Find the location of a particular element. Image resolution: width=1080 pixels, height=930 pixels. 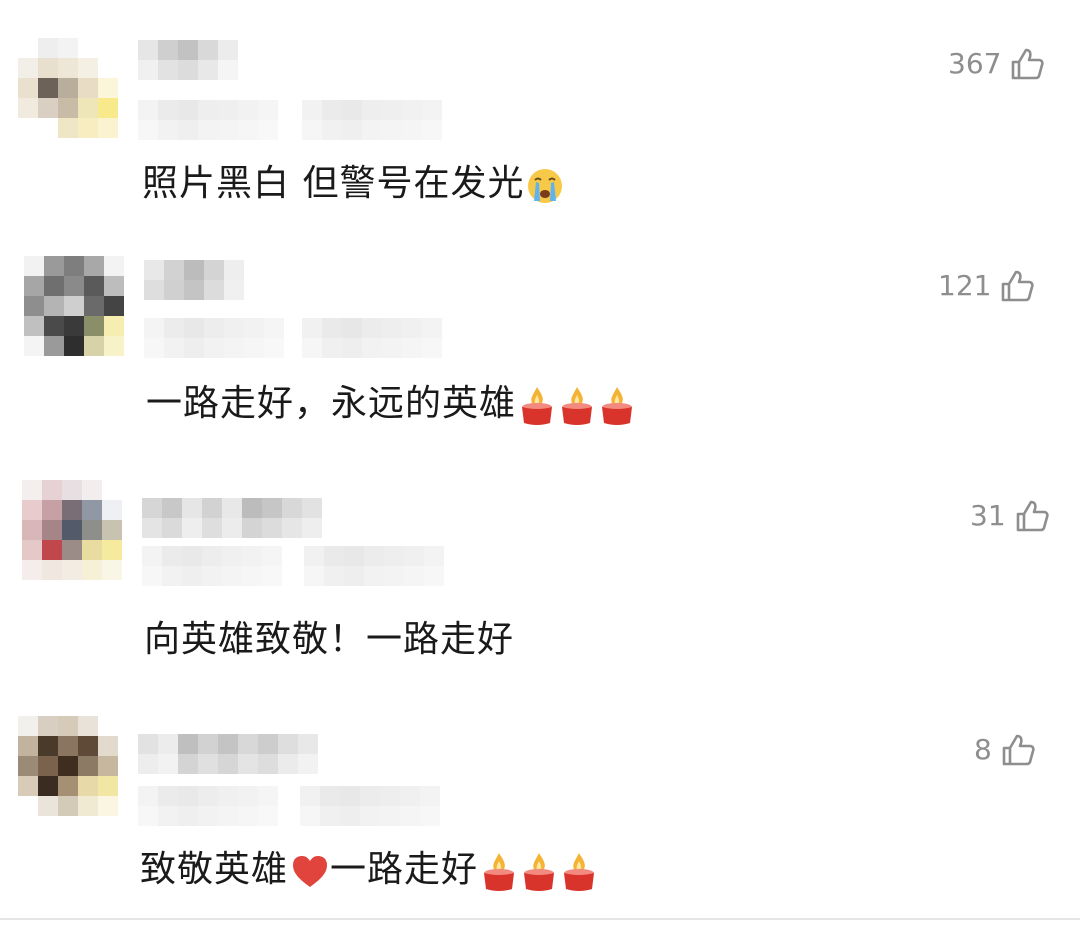

like-count: 121 is located at coordinates (965, 285).